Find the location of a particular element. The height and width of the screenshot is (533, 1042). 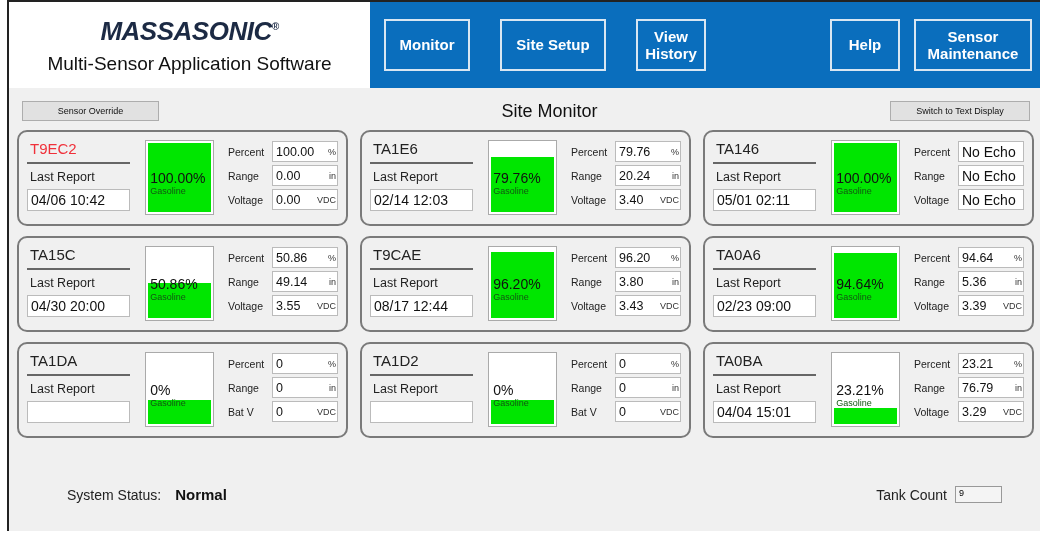

tank-name: TA1E6 is located at coordinates (422, 151).